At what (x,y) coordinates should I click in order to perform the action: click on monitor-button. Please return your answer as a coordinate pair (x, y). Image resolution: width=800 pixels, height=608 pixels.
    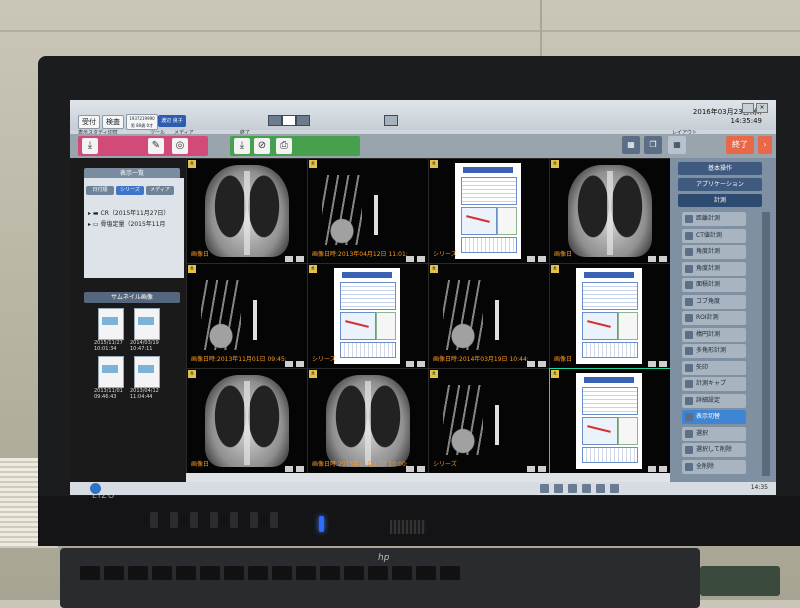
    Looking at the image, I should click on (274, 520).